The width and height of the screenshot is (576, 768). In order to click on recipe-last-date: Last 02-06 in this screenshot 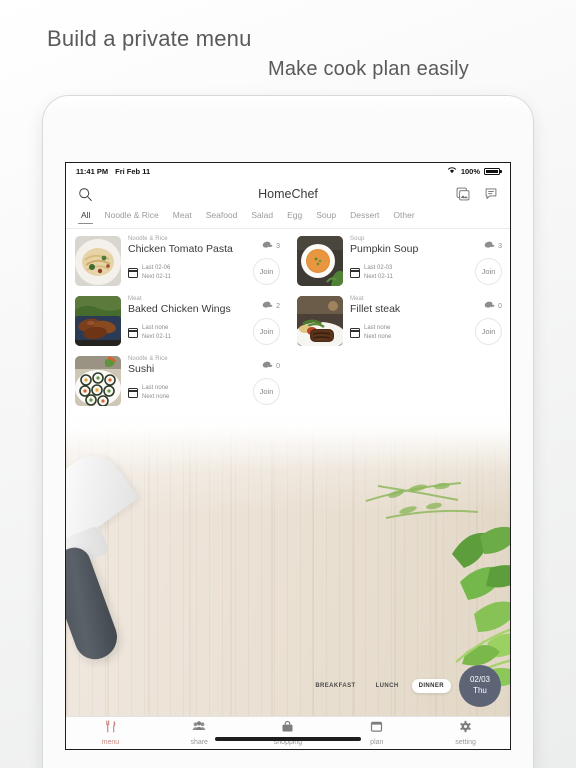, I will do `click(156, 268)`.